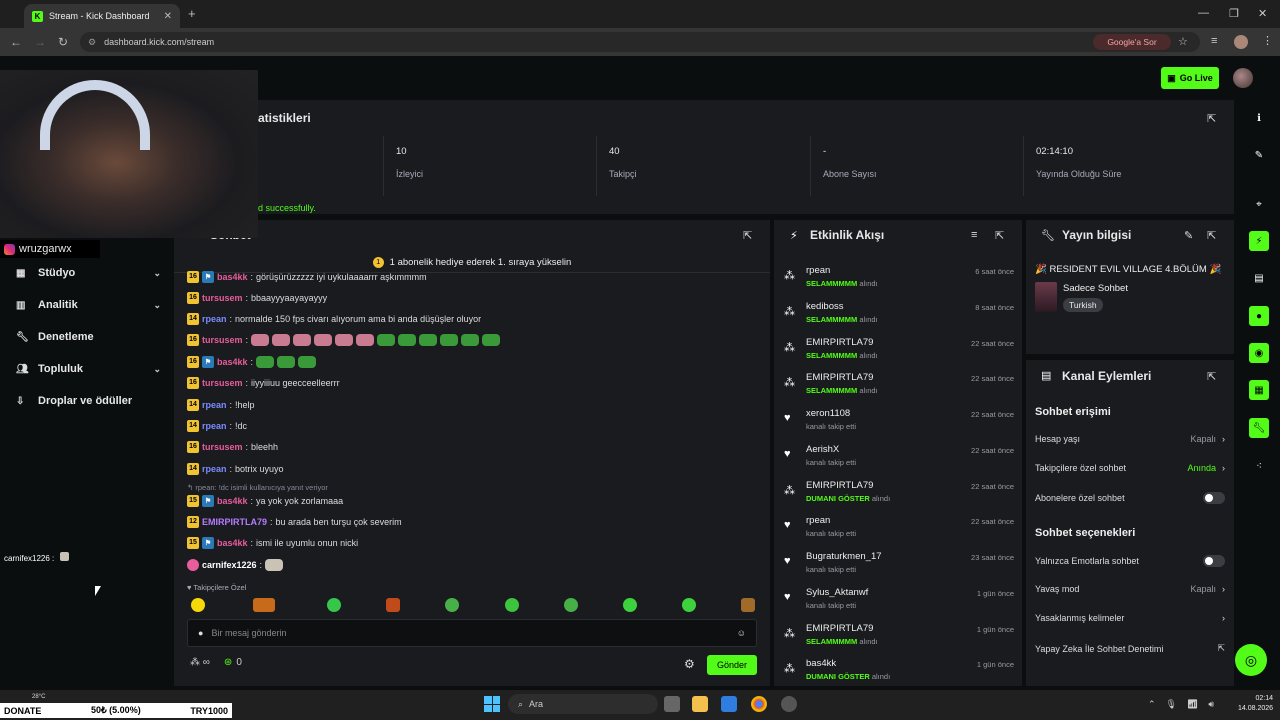 The height and width of the screenshot is (720, 1280). What do you see at coordinates (1259, 466) in the screenshot?
I see `share-icon: ⁖` at bounding box center [1259, 466].